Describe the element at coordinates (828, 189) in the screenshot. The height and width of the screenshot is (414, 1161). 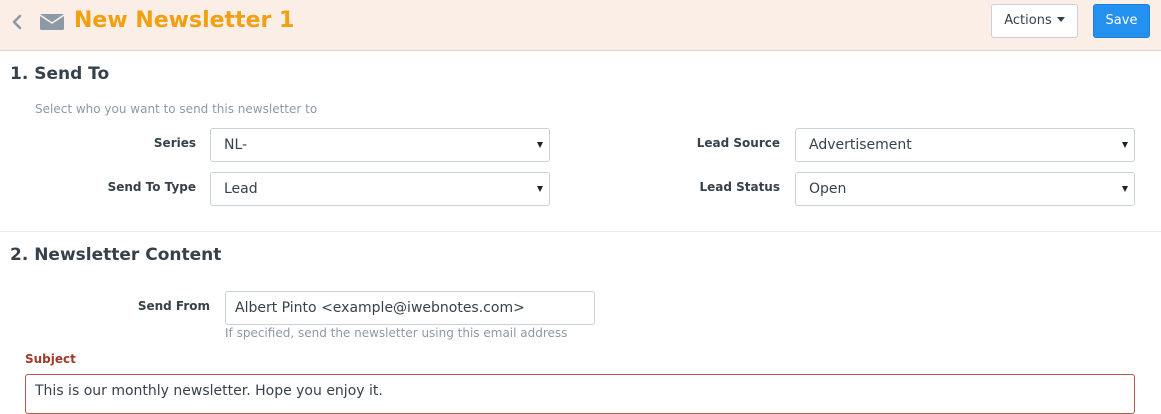
I see `lead-status-value: Open` at that location.